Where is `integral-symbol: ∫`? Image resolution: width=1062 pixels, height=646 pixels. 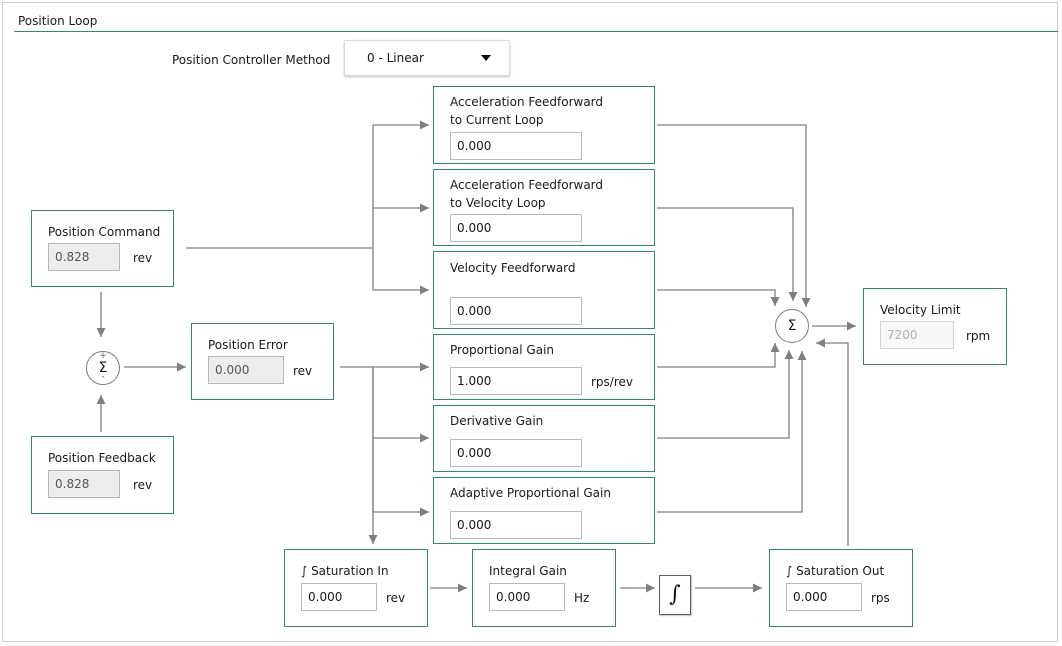
integral-symbol: ∫ is located at coordinates (675, 594).